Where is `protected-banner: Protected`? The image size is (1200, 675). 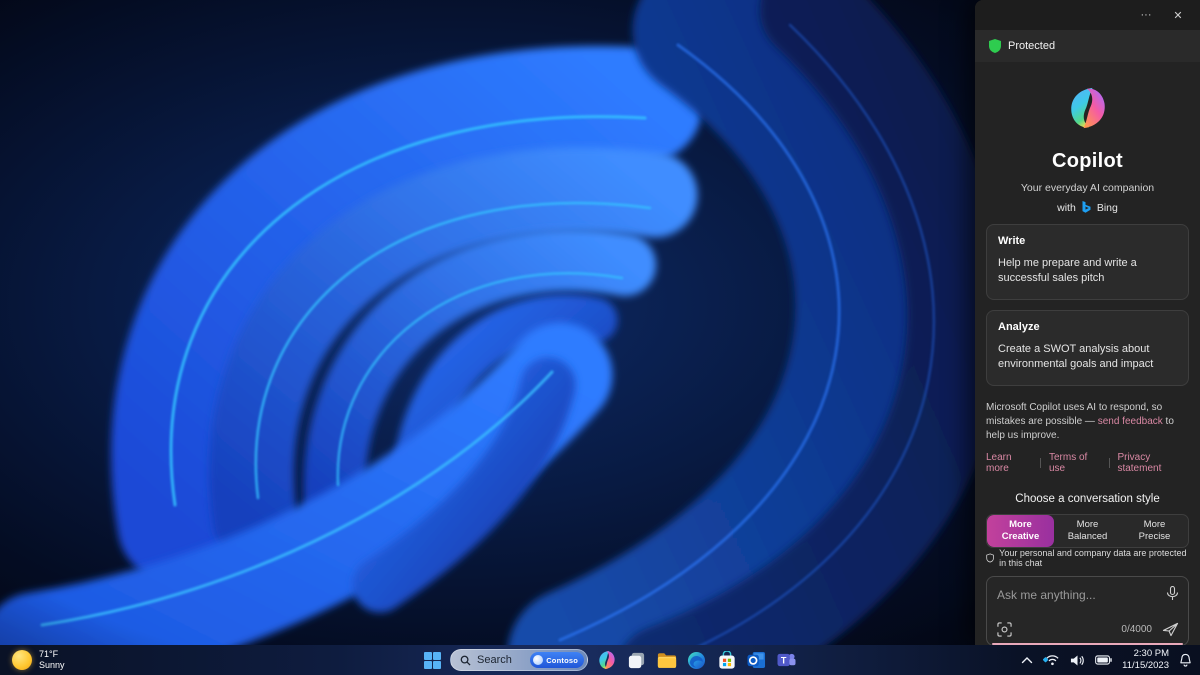 protected-banner: Protected is located at coordinates (1087, 46).